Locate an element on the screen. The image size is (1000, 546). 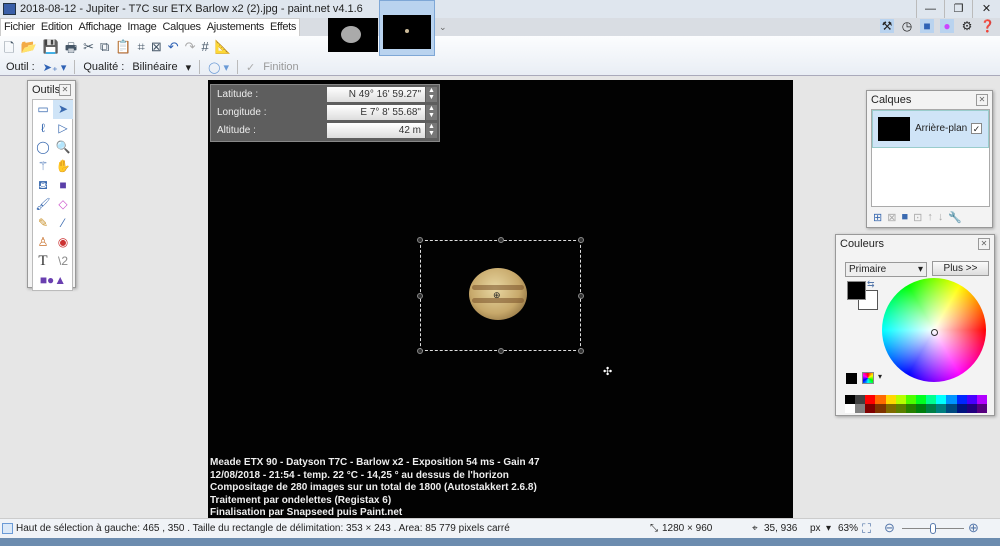
rectangle-select-icon: ▭ is located at coordinates (43, 109).